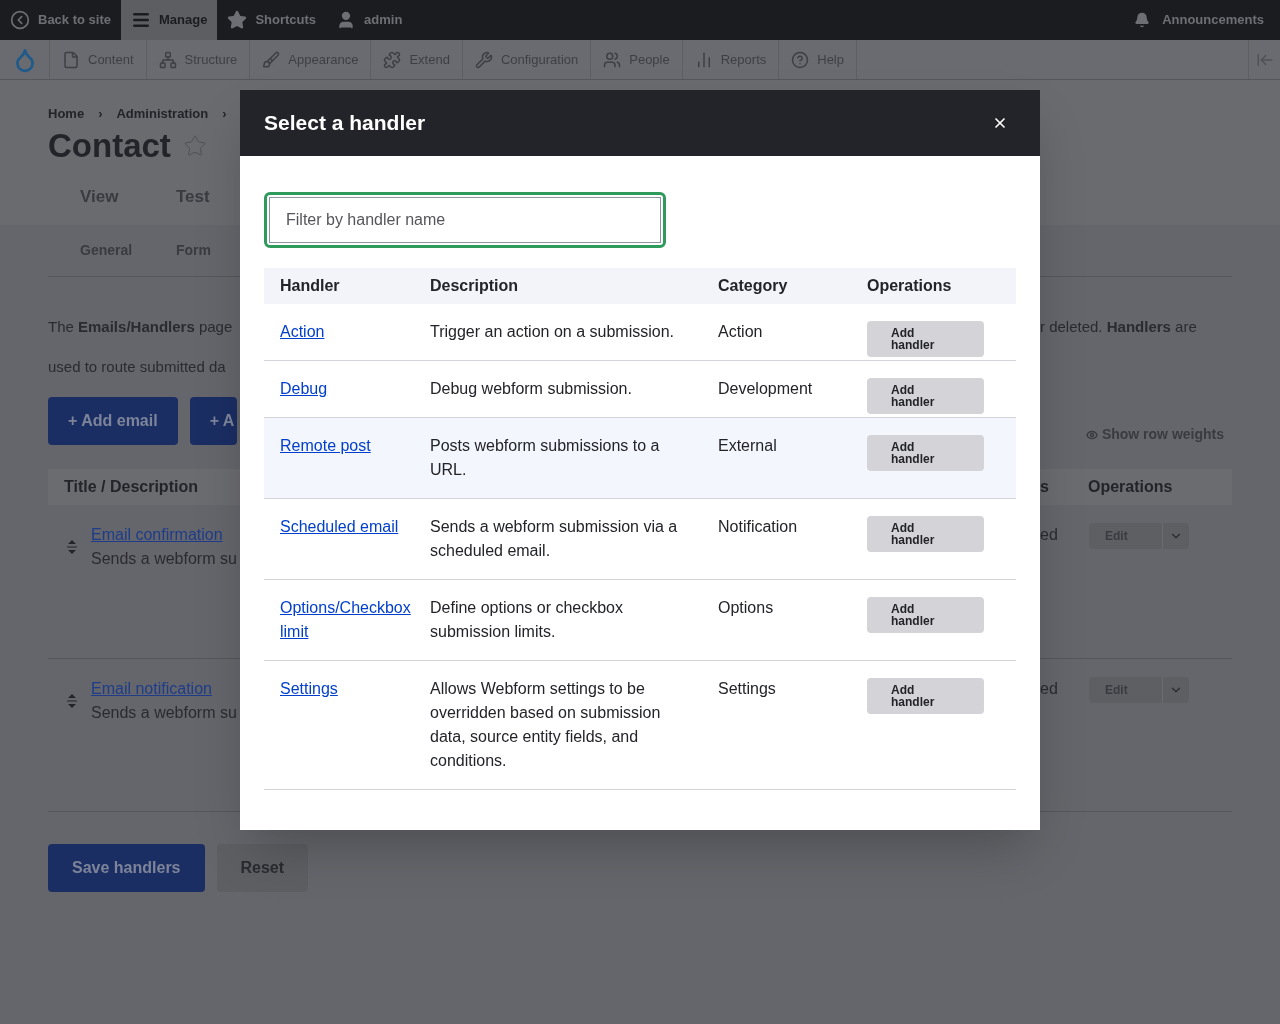 The image size is (1280, 1024). What do you see at coordinates (355, 389) in the screenshot?
I see `handler-link: Debug` at bounding box center [355, 389].